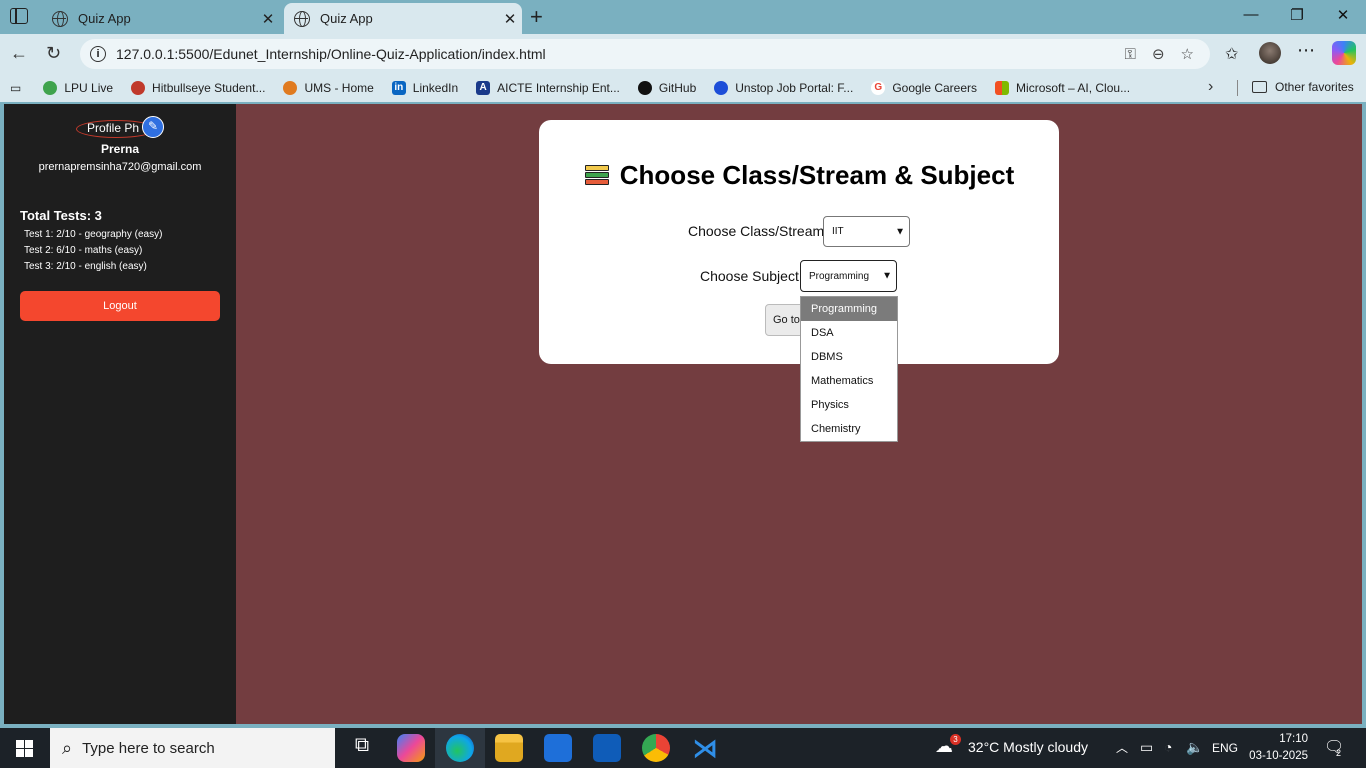  I want to click on zoom-icon: ⊖, so click(1158, 54).